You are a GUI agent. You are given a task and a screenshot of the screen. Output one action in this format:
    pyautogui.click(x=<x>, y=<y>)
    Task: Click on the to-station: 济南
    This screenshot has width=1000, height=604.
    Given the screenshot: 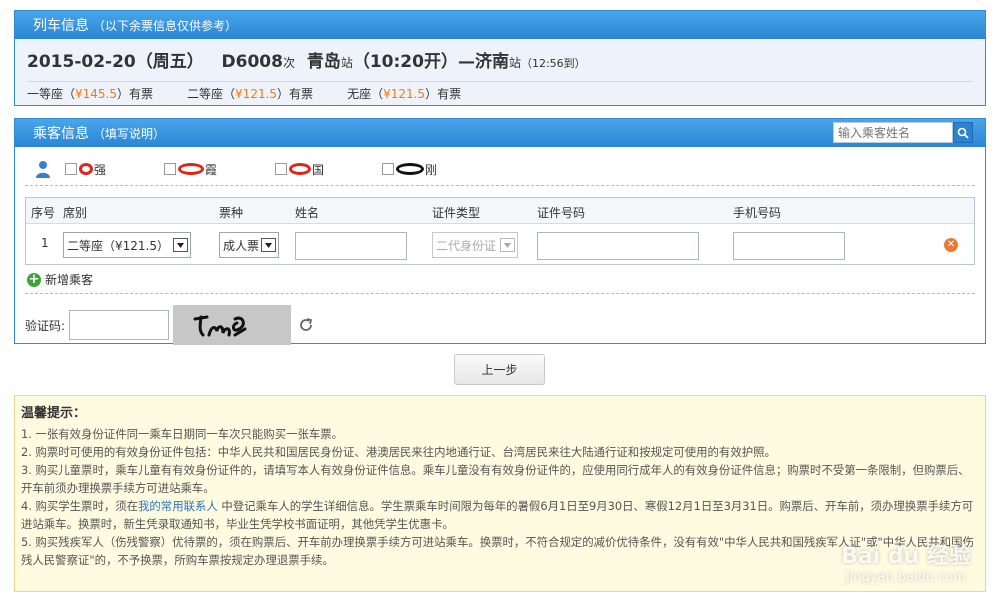 What is the action you would take?
    pyautogui.click(x=491, y=62)
    